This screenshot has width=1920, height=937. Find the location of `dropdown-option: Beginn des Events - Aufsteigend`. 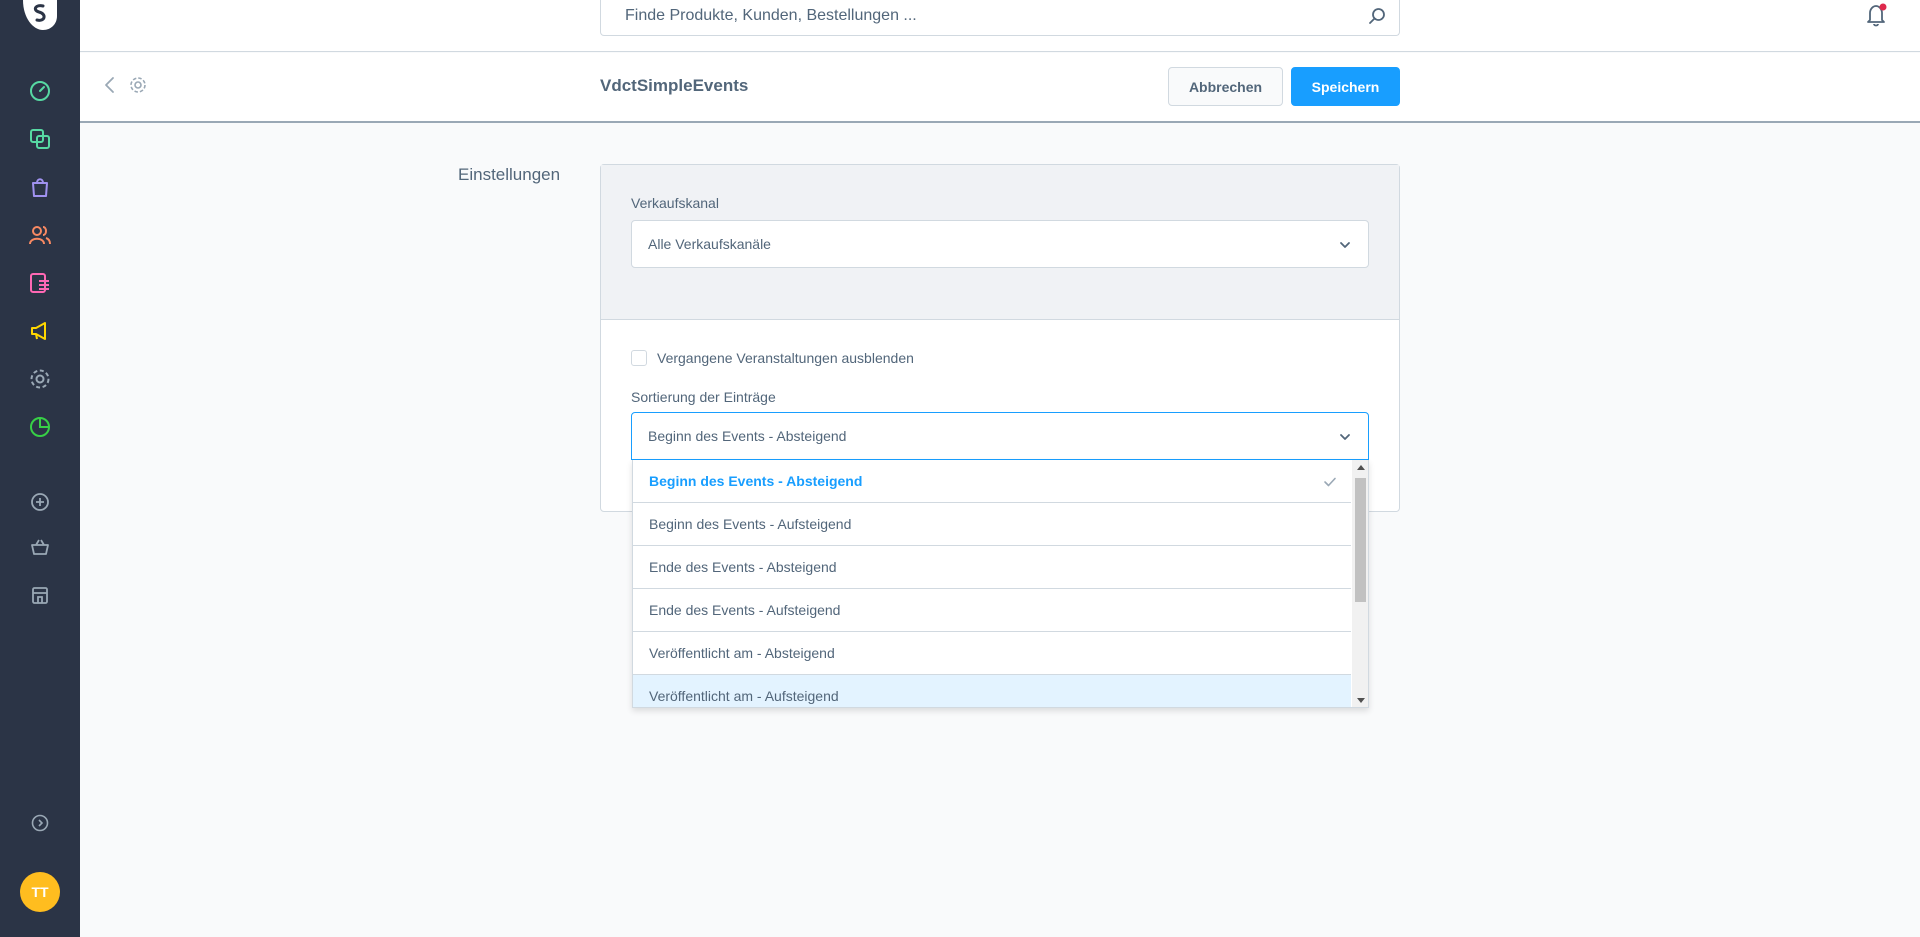

dropdown-option: Beginn des Events - Aufsteigend is located at coordinates (992, 524).